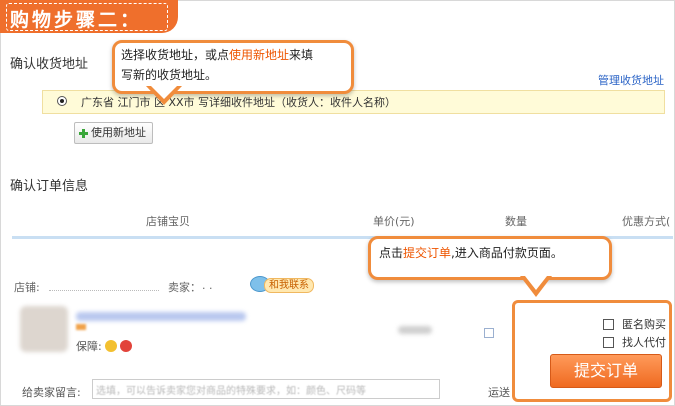  Describe the element at coordinates (489, 333) in the screenshot. I see `quantity-control` at that location.